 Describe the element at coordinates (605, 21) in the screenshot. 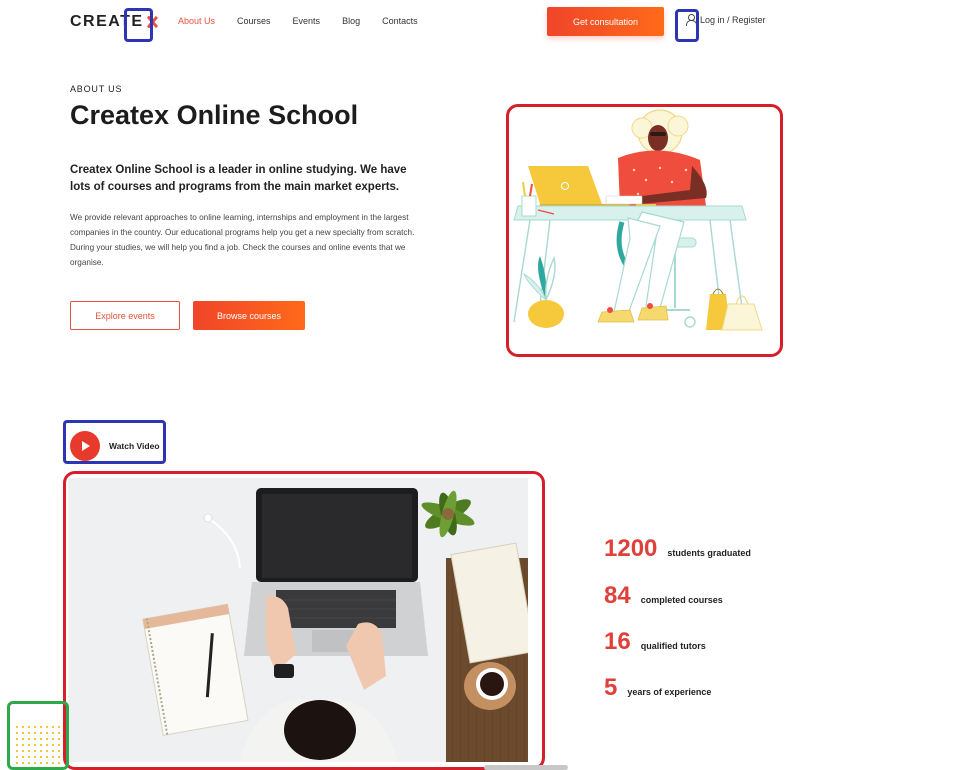

I see `get-consultation-button: Get consultation` at that location.